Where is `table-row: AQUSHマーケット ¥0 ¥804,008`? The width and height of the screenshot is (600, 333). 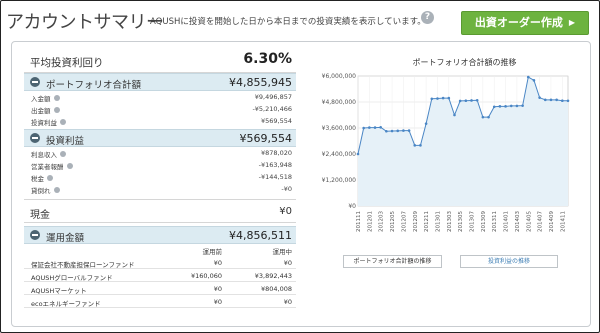 table-row: AQUSHマーケット ¥0 ¥804,008 is located at coordinates (160, 288).